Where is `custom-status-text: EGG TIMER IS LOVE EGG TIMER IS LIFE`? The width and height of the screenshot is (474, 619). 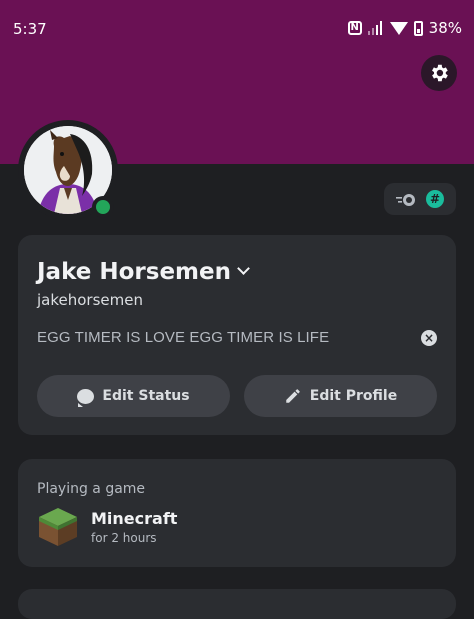 custom-status-text: EGG TIMER IS LOVE EGG TIMER IS LIFE is located at coordinates (183, 337).